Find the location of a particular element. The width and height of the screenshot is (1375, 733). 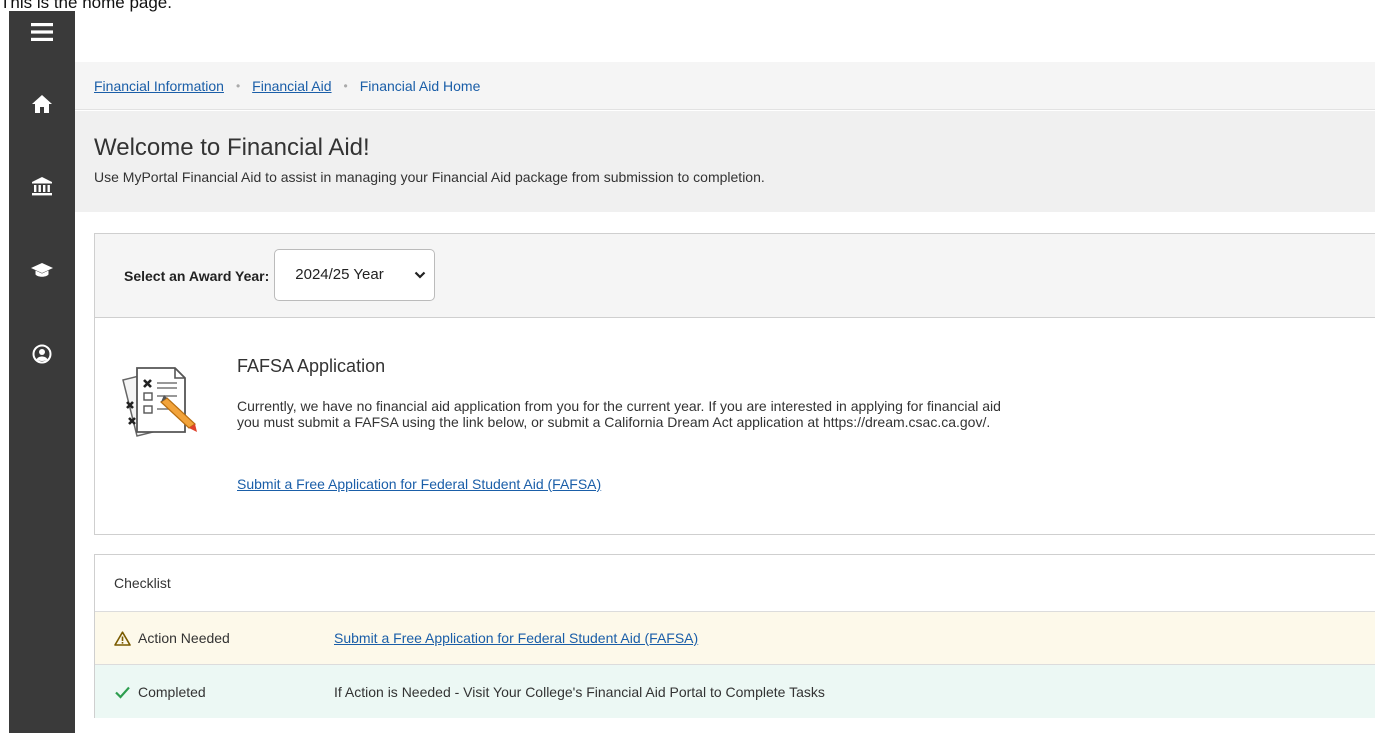

row-status: Action Needed is located at coordinates (172, 638).